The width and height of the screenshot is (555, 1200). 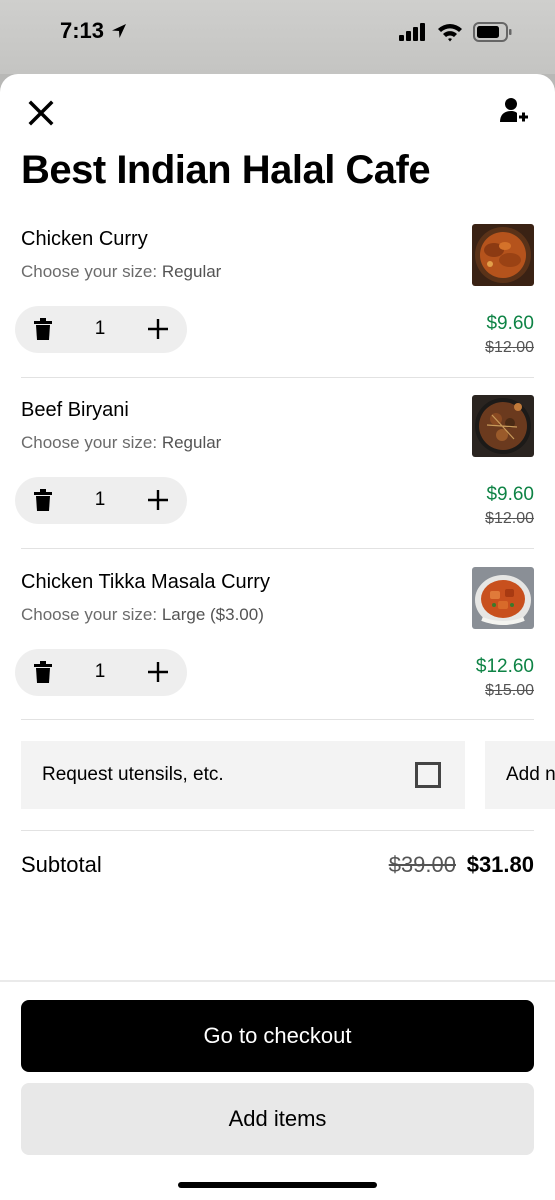 I want to click on checkout-button: Go to checkout, so click(x=277, y=1036).